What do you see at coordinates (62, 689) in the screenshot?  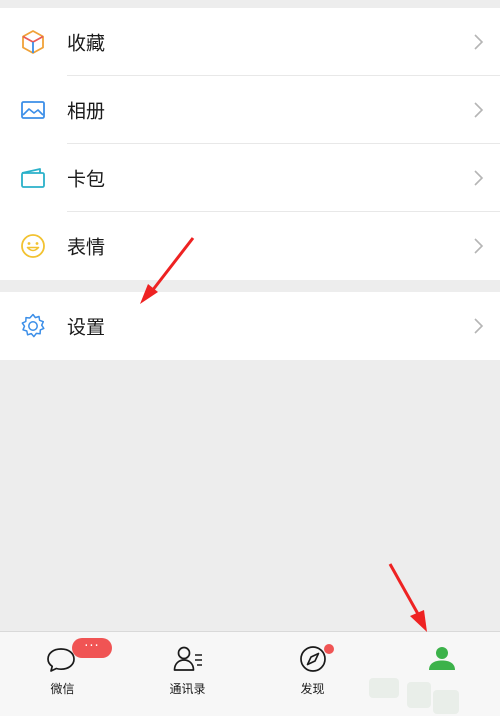 I see `tab-label: 微信` at bounding box center [62, 689].